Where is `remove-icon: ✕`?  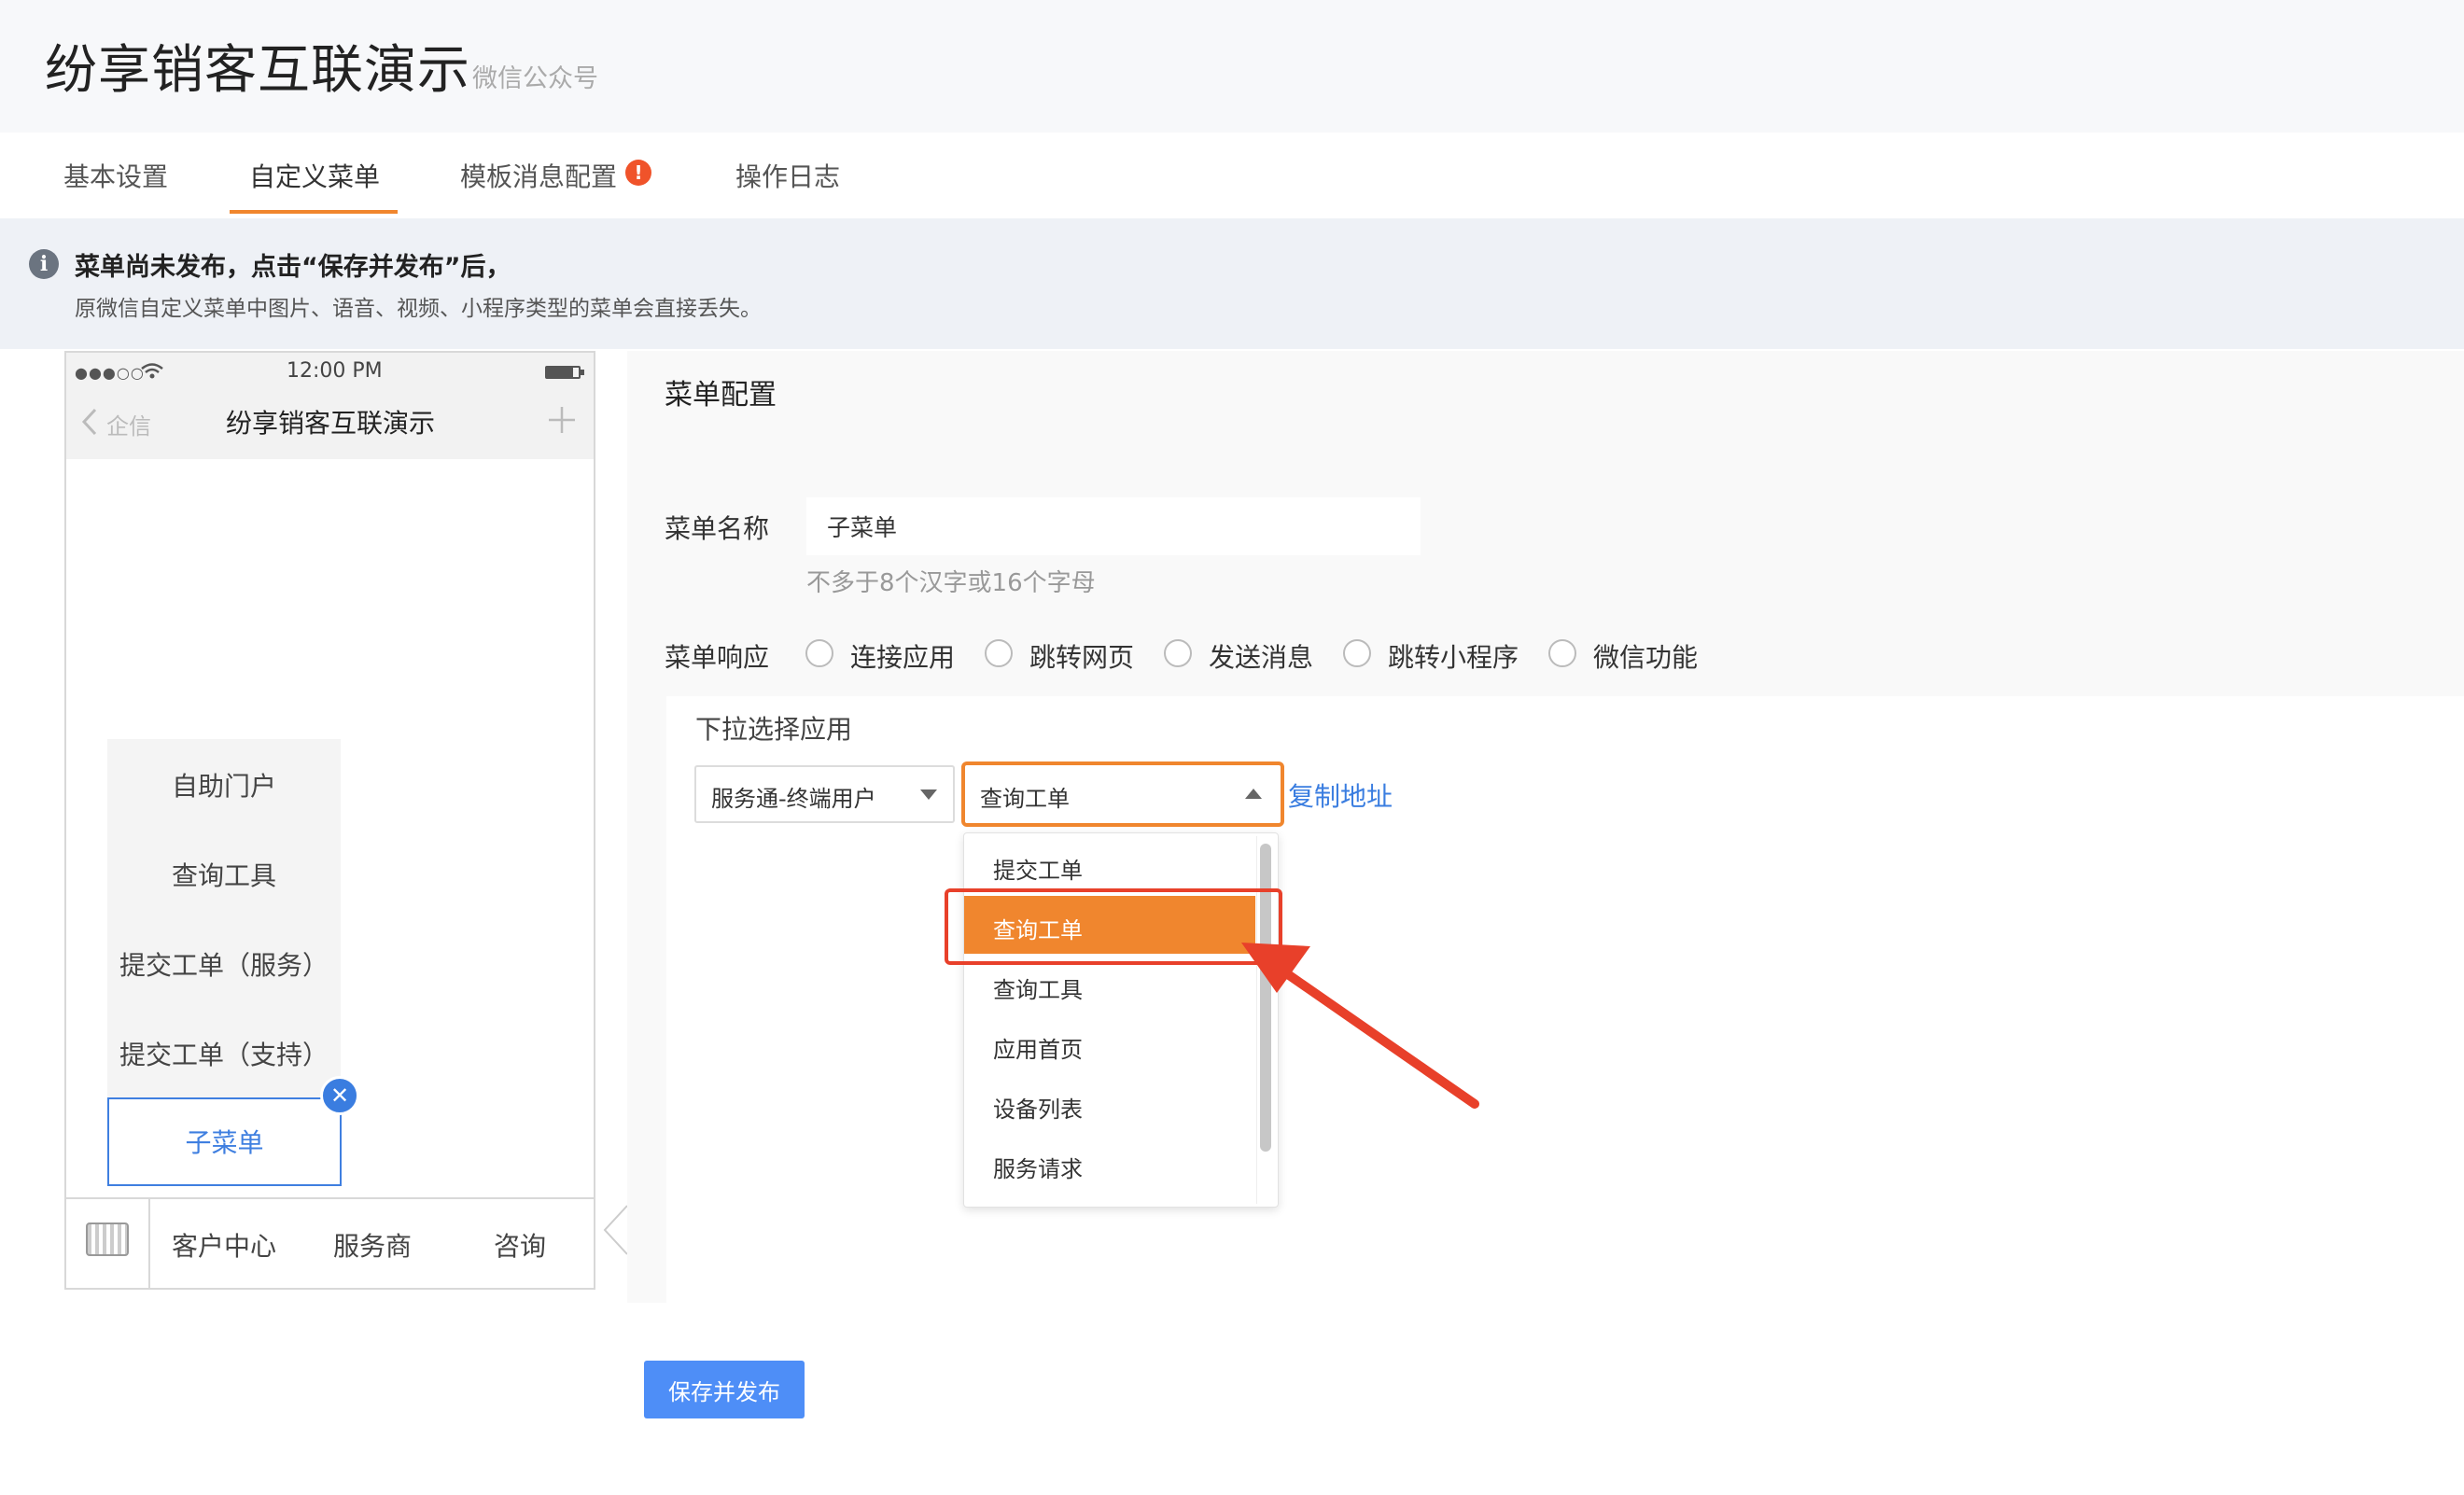
remove-icon: ✕ is located at coordinates (339, 1095).